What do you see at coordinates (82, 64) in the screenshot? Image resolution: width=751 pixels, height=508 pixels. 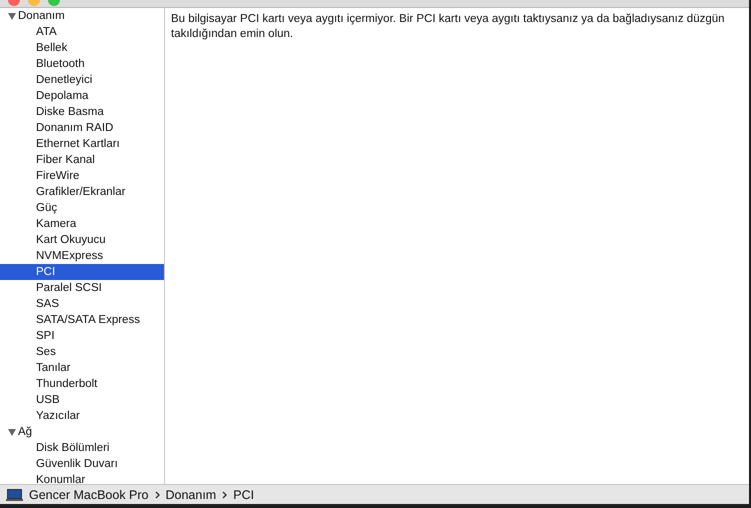 I see `sidebar-item: Bluetooth` at bounding box center [82, 64].